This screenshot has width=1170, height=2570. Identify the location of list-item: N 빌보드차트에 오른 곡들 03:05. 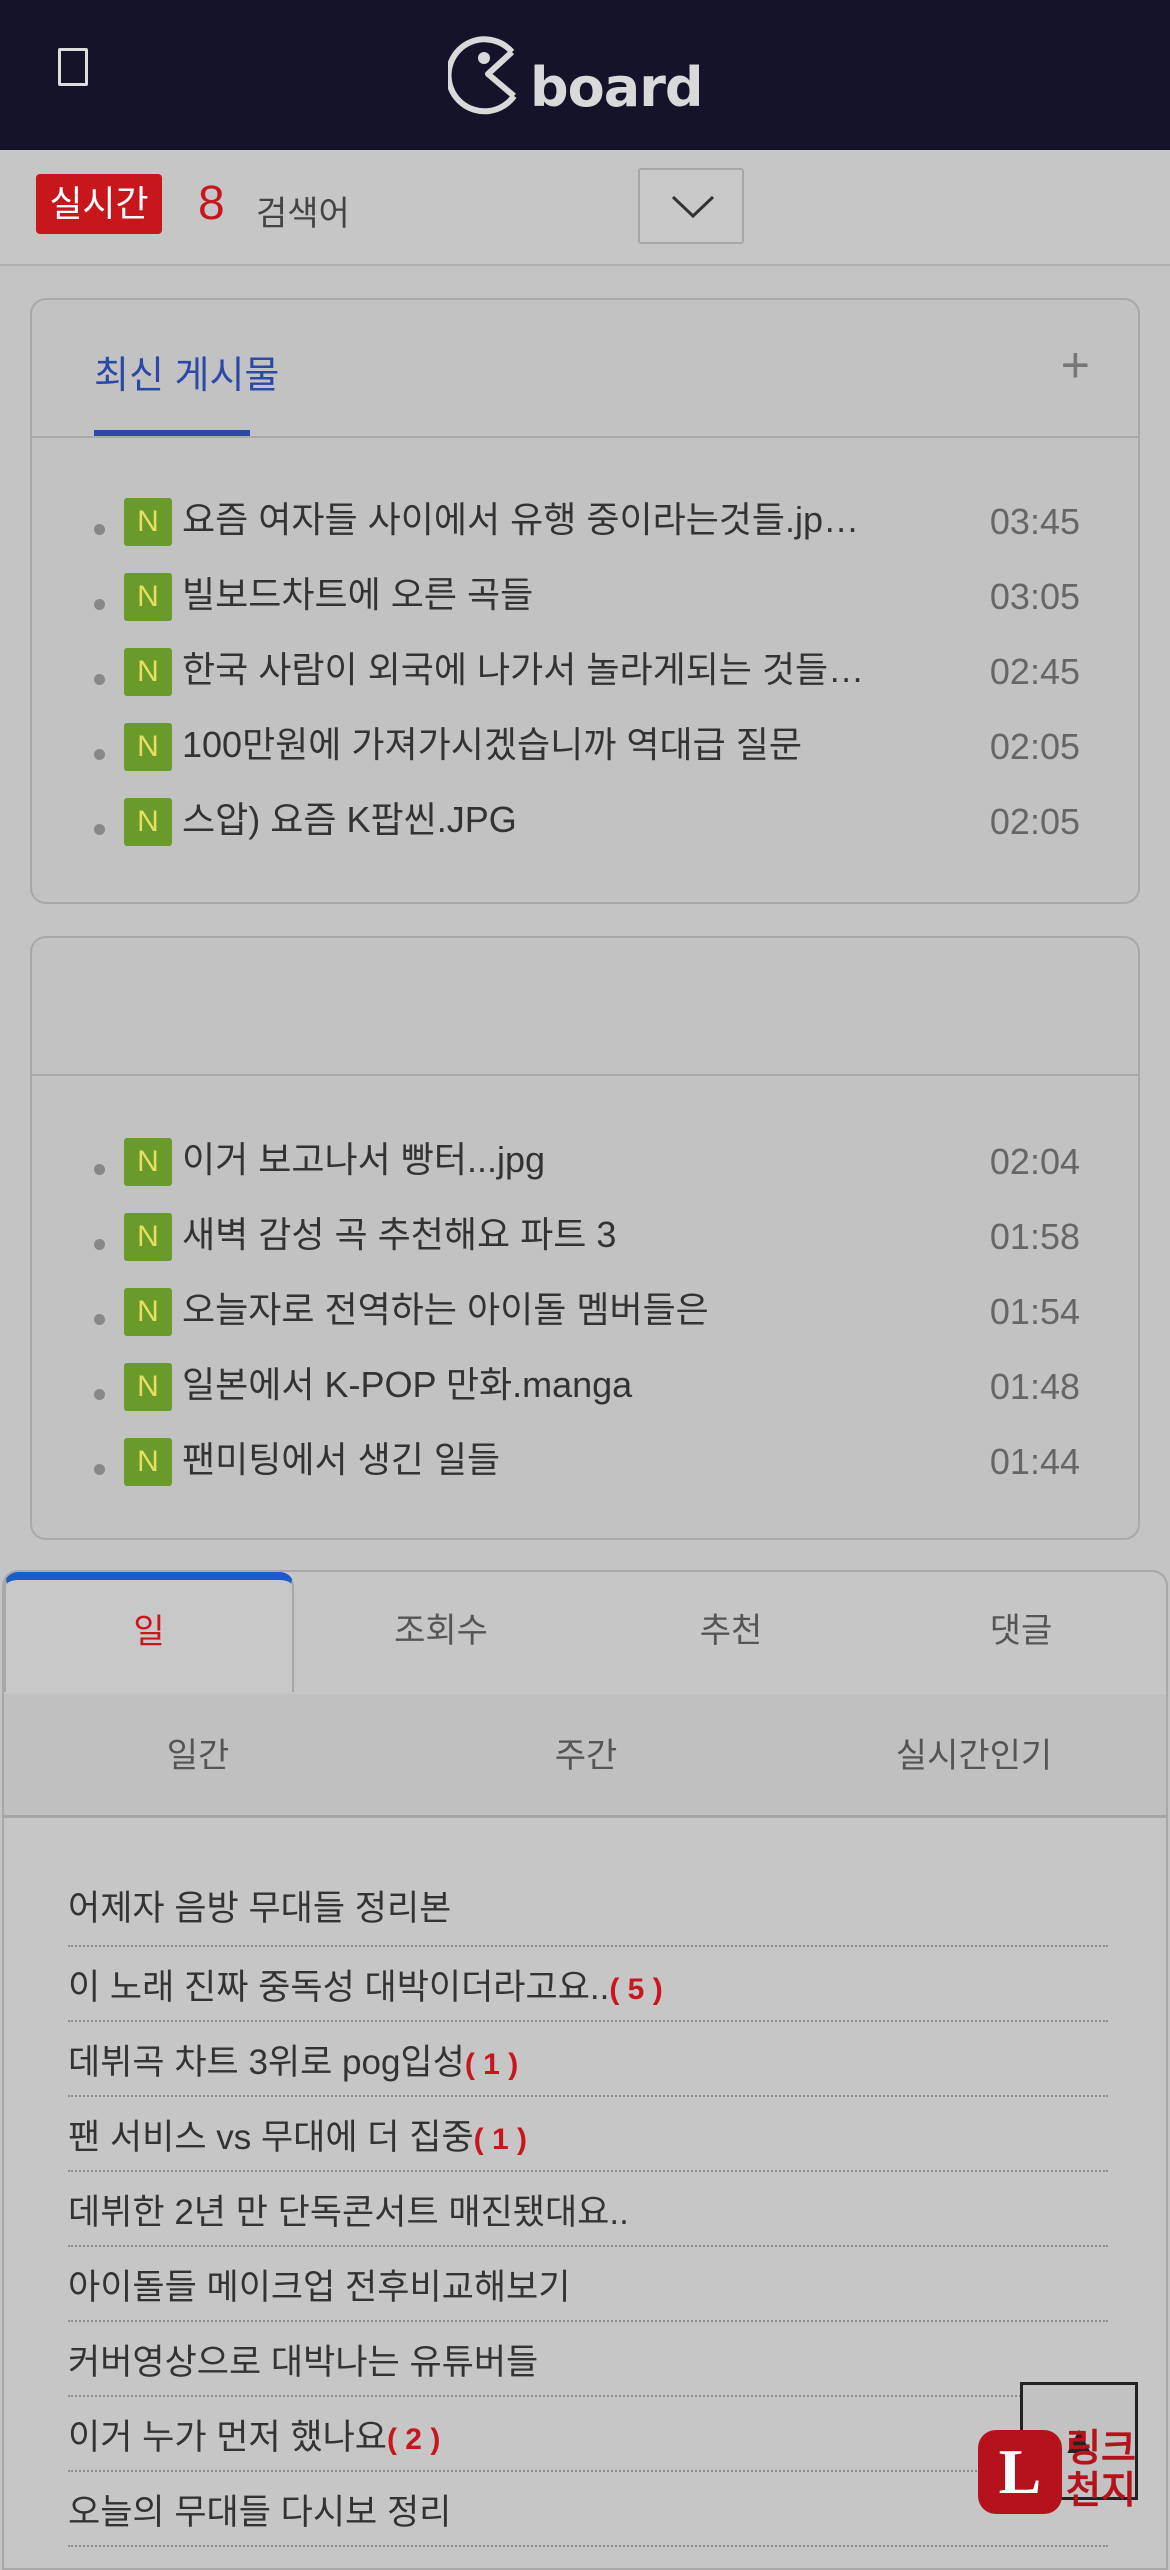
(585, 608).